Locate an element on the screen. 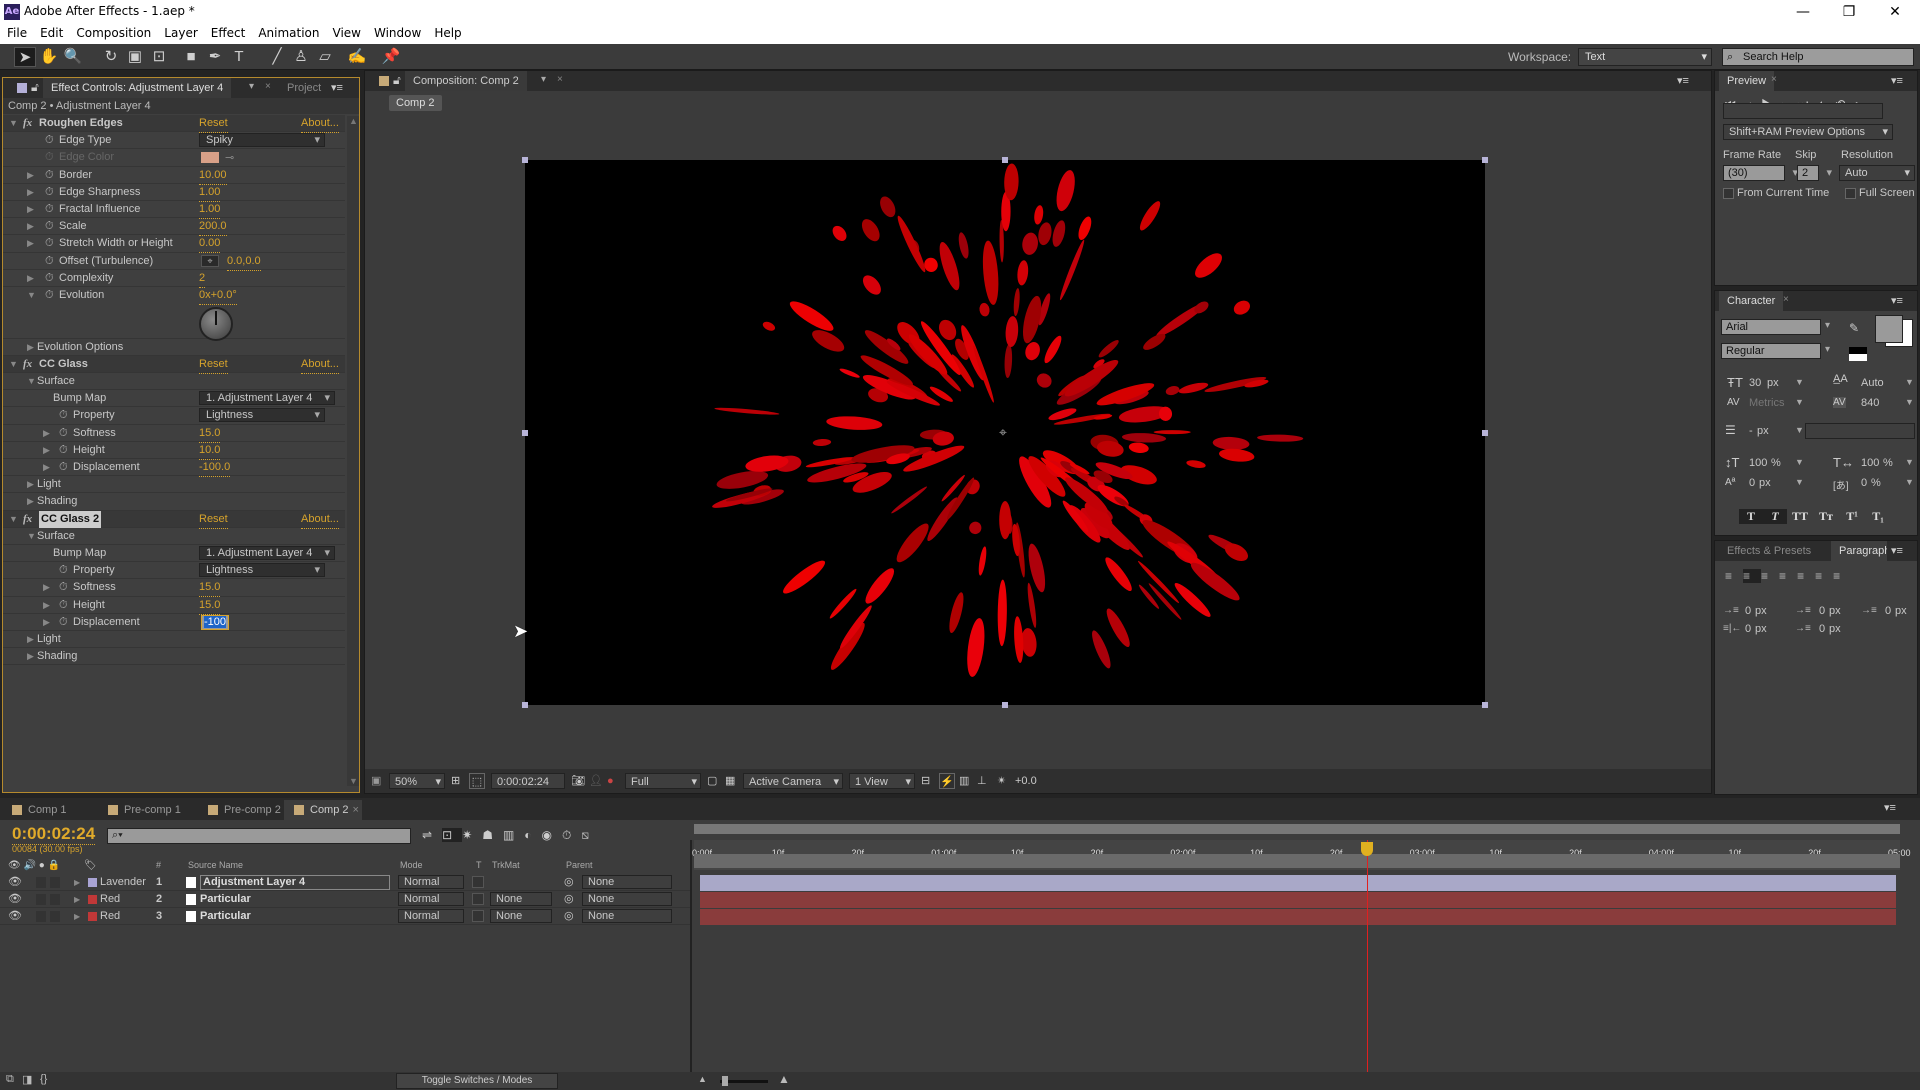  property-value: 1.00 is located at coordinates (210, 210).